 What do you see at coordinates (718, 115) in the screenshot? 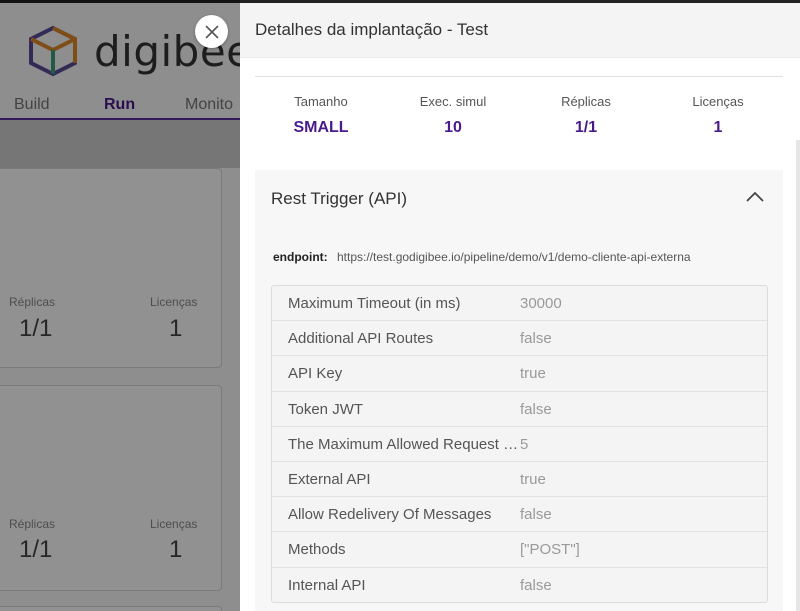
I see `stat-licenses: Licenças 1` at bounding box center [718, 115].